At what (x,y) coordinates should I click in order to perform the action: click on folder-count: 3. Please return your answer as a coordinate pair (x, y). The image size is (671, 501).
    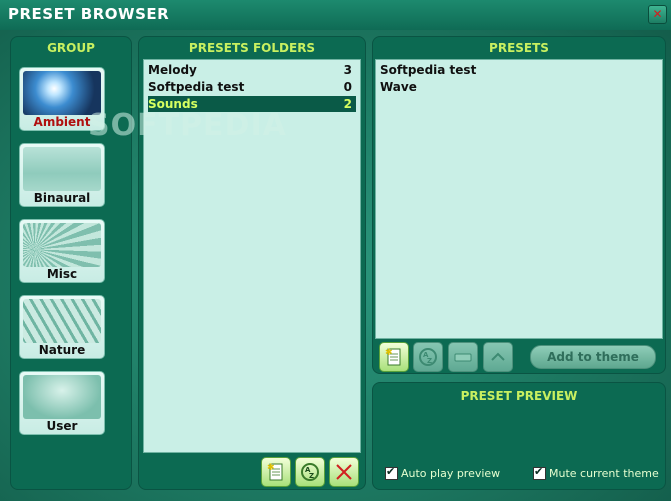
    Looking at the image, I should click on (347, 70).